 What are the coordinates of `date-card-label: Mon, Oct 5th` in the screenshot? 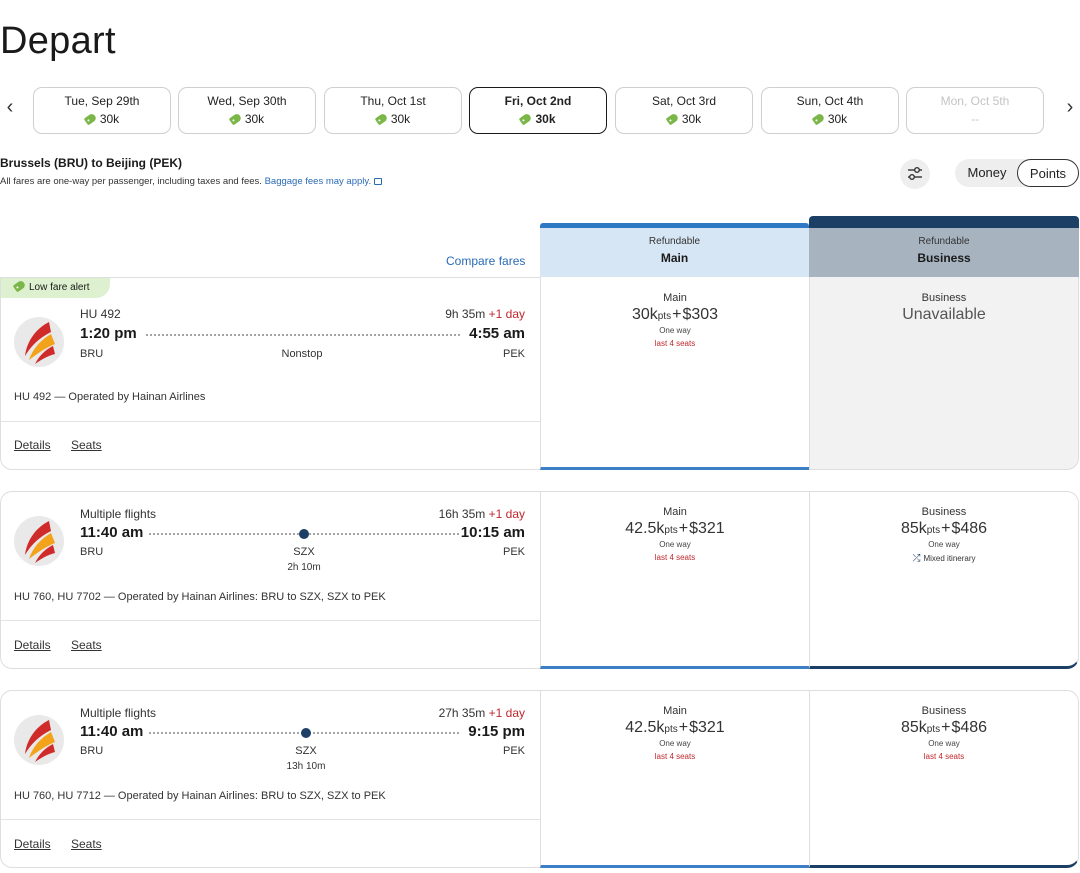 It's located at (975, 101).